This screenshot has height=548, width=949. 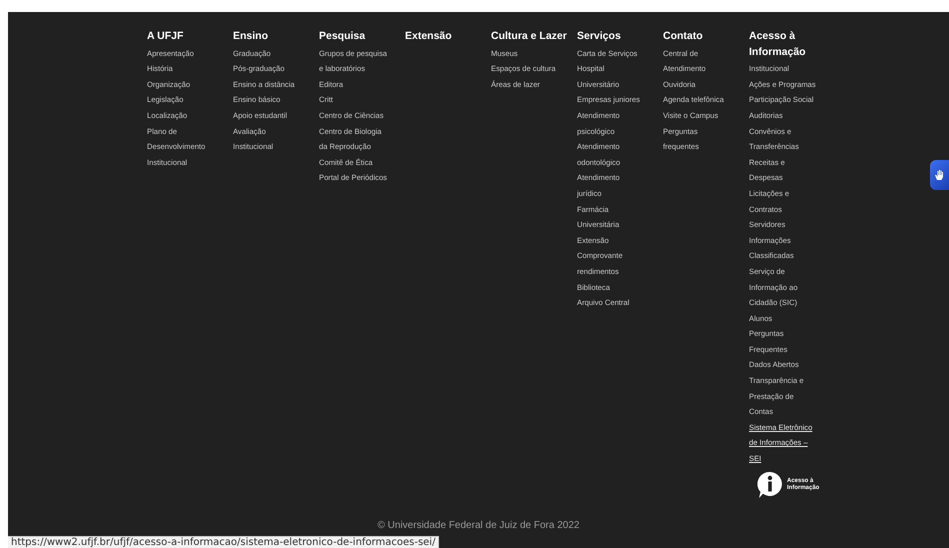 I want to click on column-heading: Cultura e Lazer, so click(x=529, y=36).